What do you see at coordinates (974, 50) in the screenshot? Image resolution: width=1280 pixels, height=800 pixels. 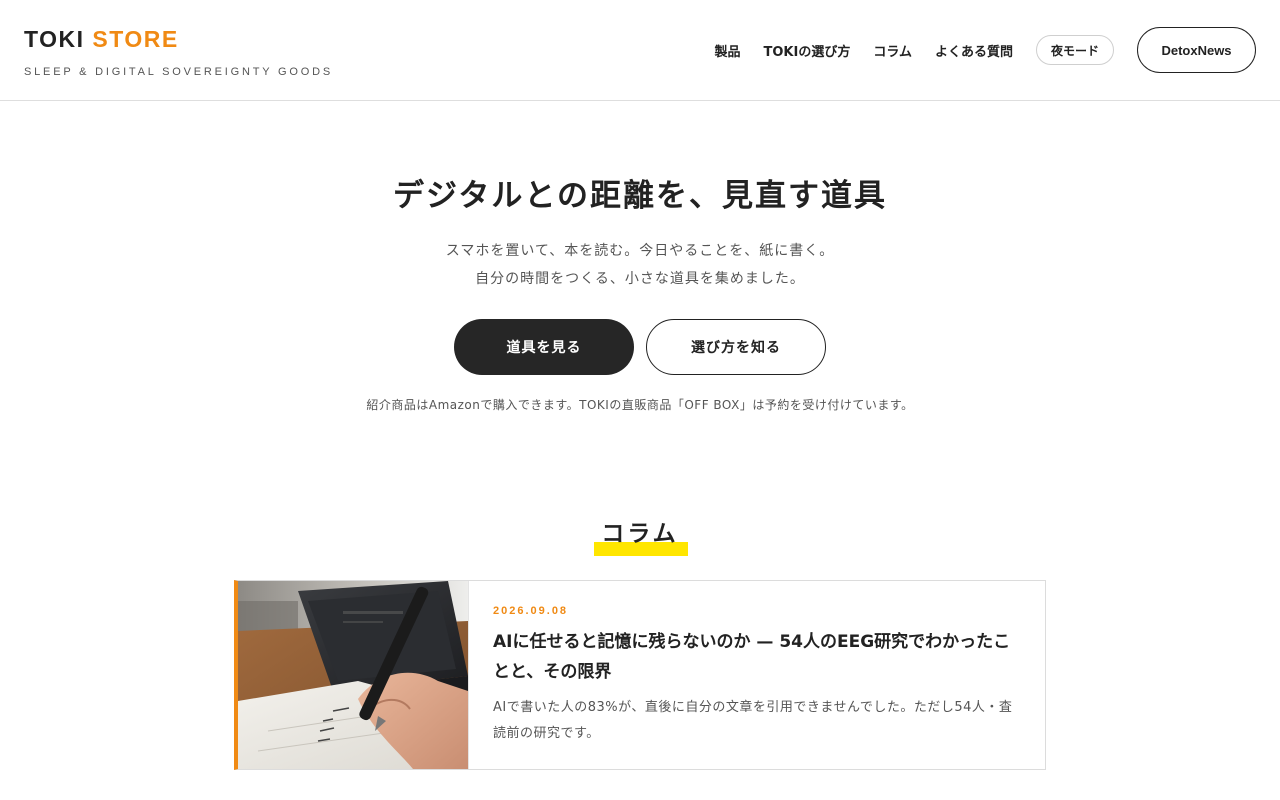 I see `nav-item-faq: よくある質問` at bounding box center [974, 50].